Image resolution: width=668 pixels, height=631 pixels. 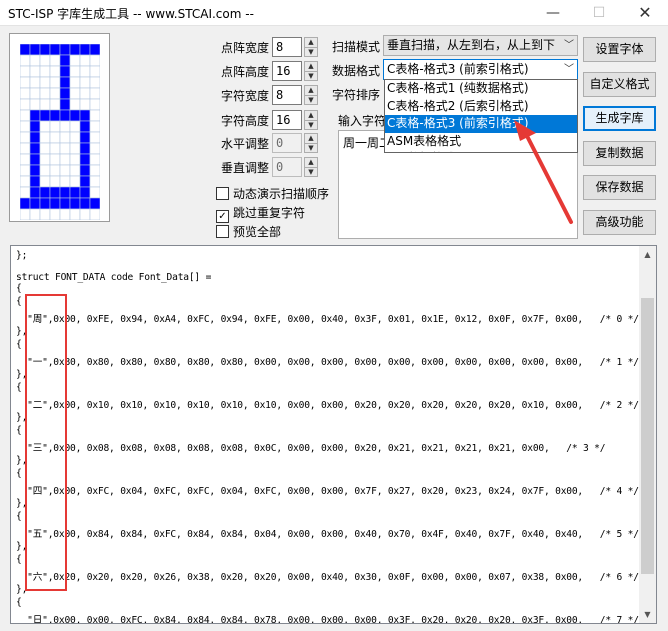 I want to click on data-format-option: BIN数据格式, so click(x=481, y=151).